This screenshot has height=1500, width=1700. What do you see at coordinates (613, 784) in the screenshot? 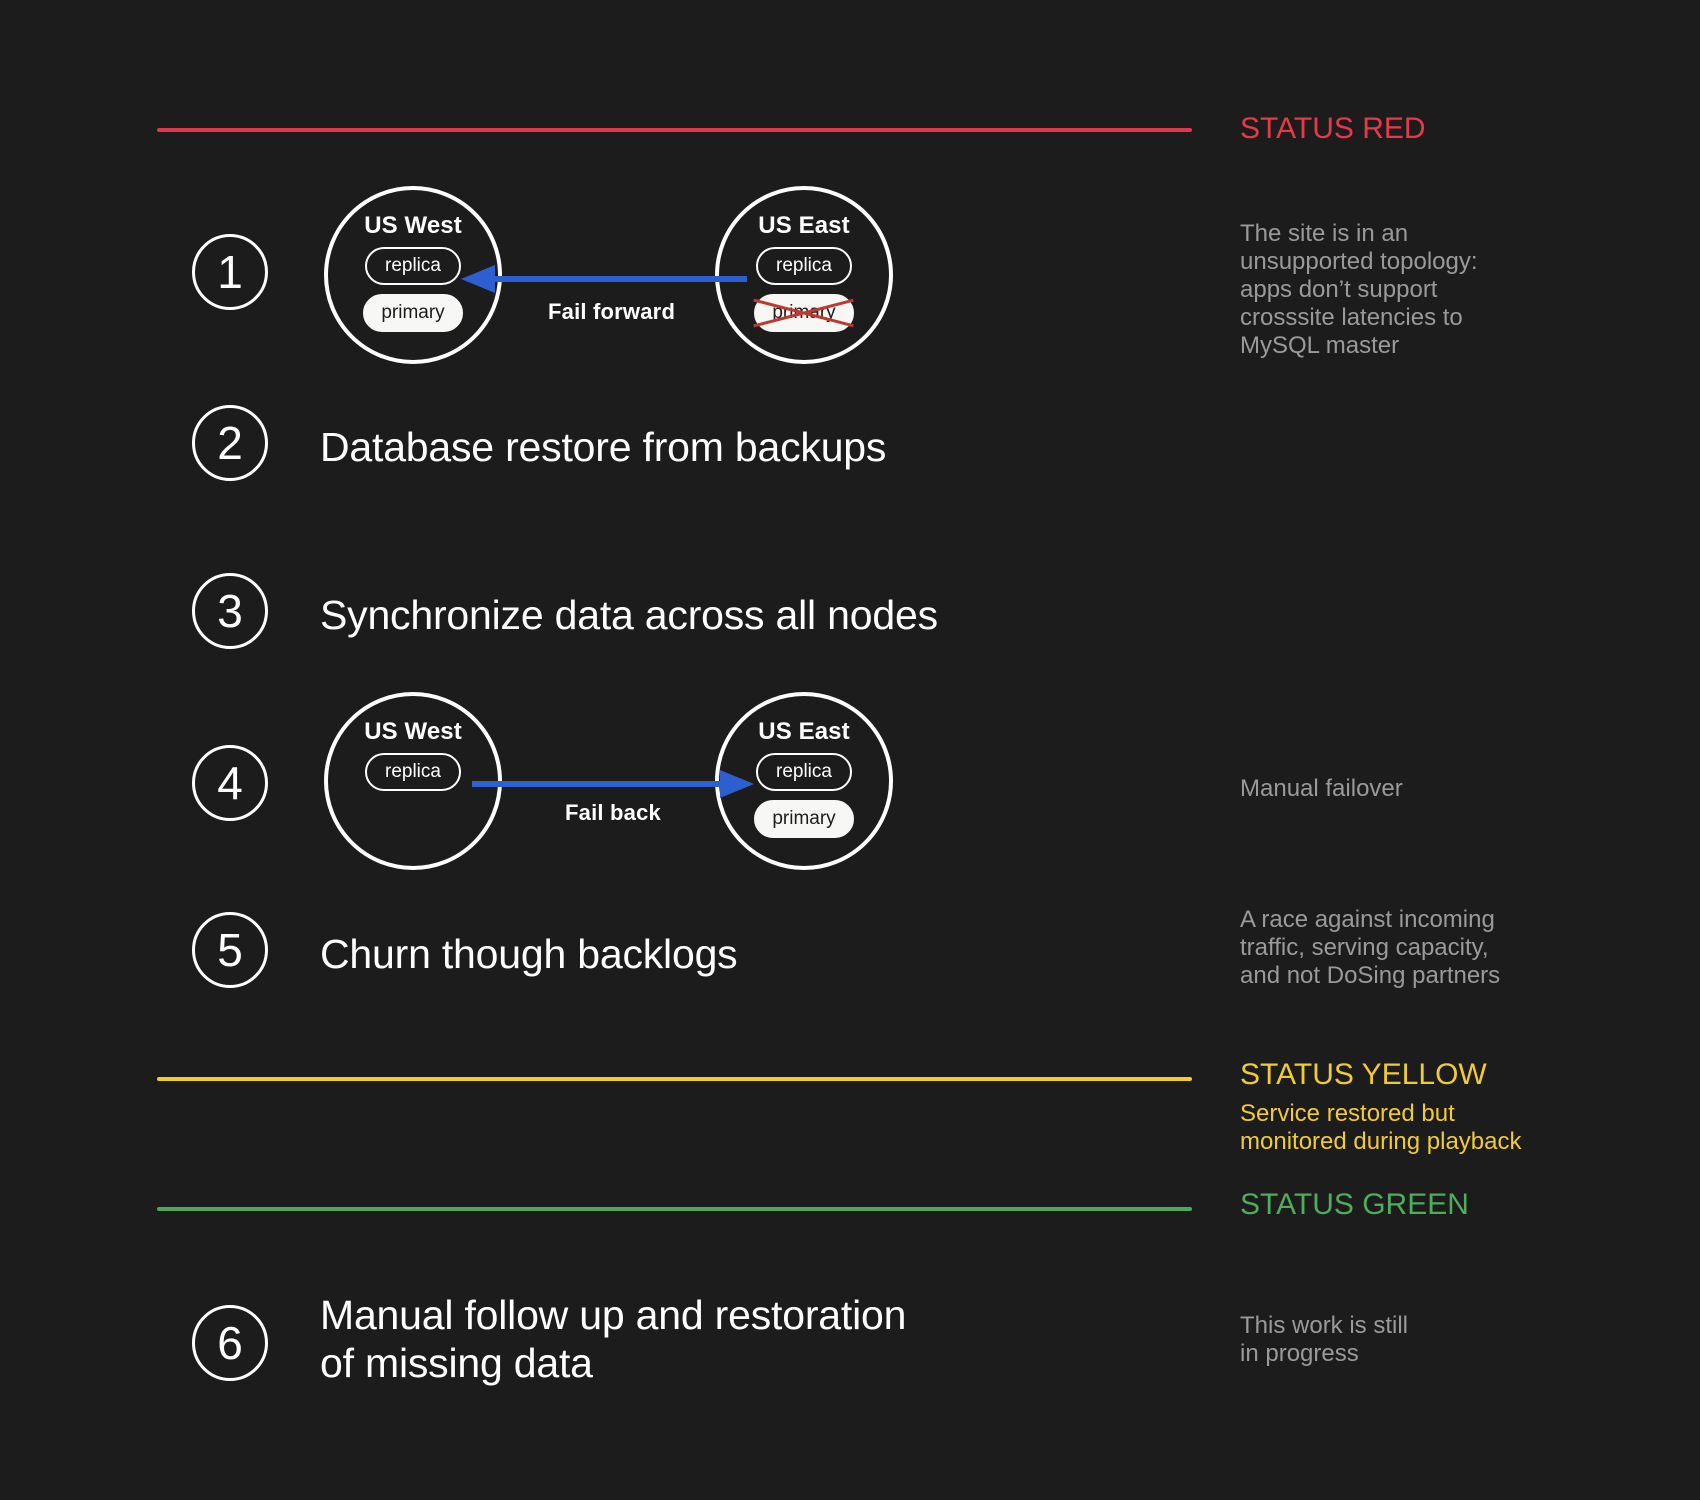
I see `arrow-fail-back` at bounding box center [613, 784].